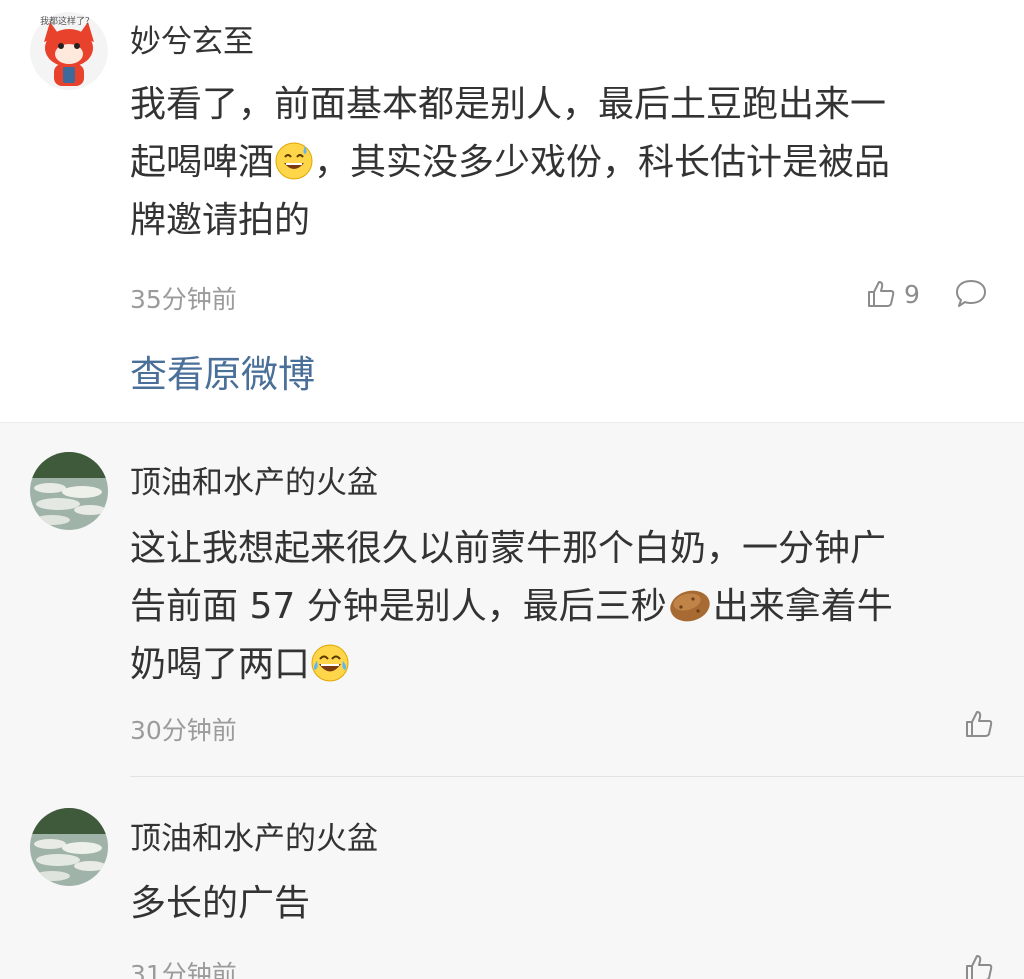 The image size is (1024, 979). Describe the element at coordinates (802, 606) in the screenshot. I see `comment-text: 出来拿着牛` at that location.